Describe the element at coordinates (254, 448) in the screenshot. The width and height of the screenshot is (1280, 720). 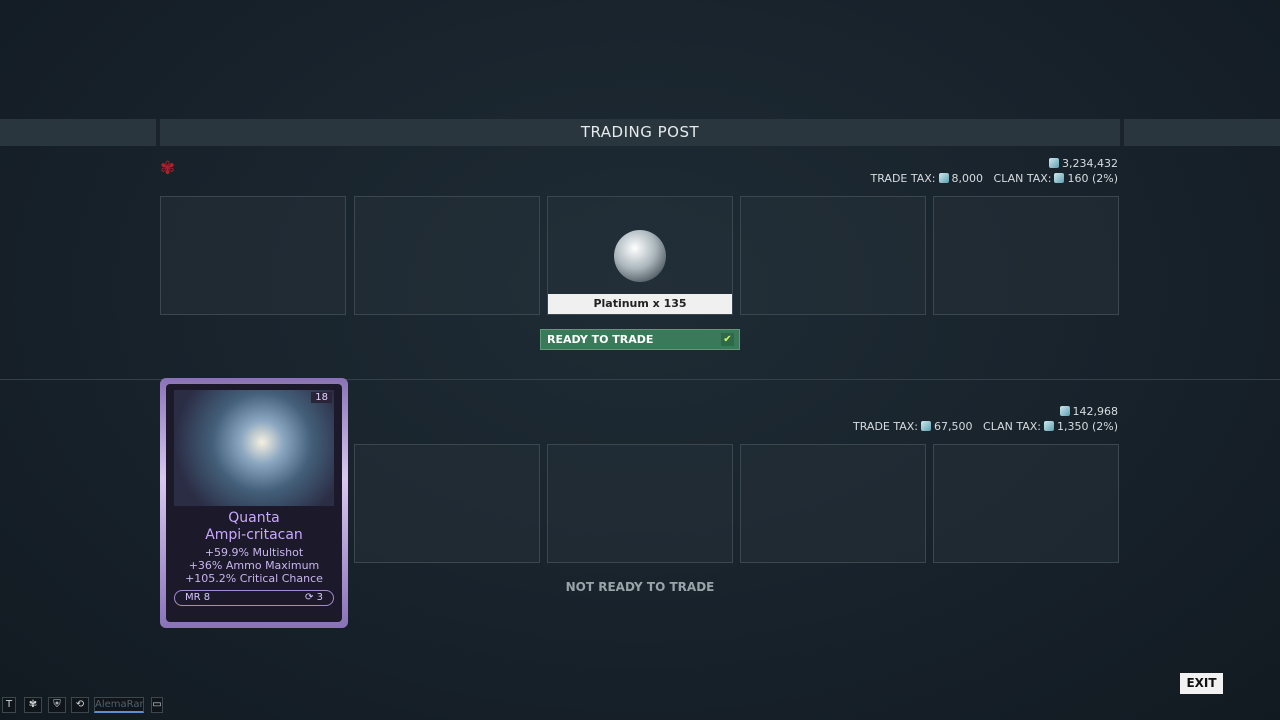
I see `mod-artwork` at that location.